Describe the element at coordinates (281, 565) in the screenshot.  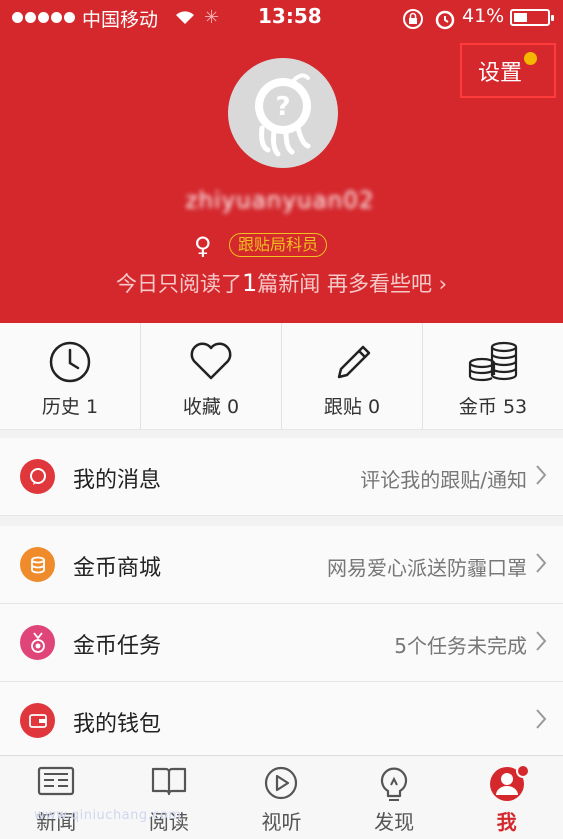
I see `menu-item-coin-store: 金币商城 网易爱心派送防霾口罩` at that location.